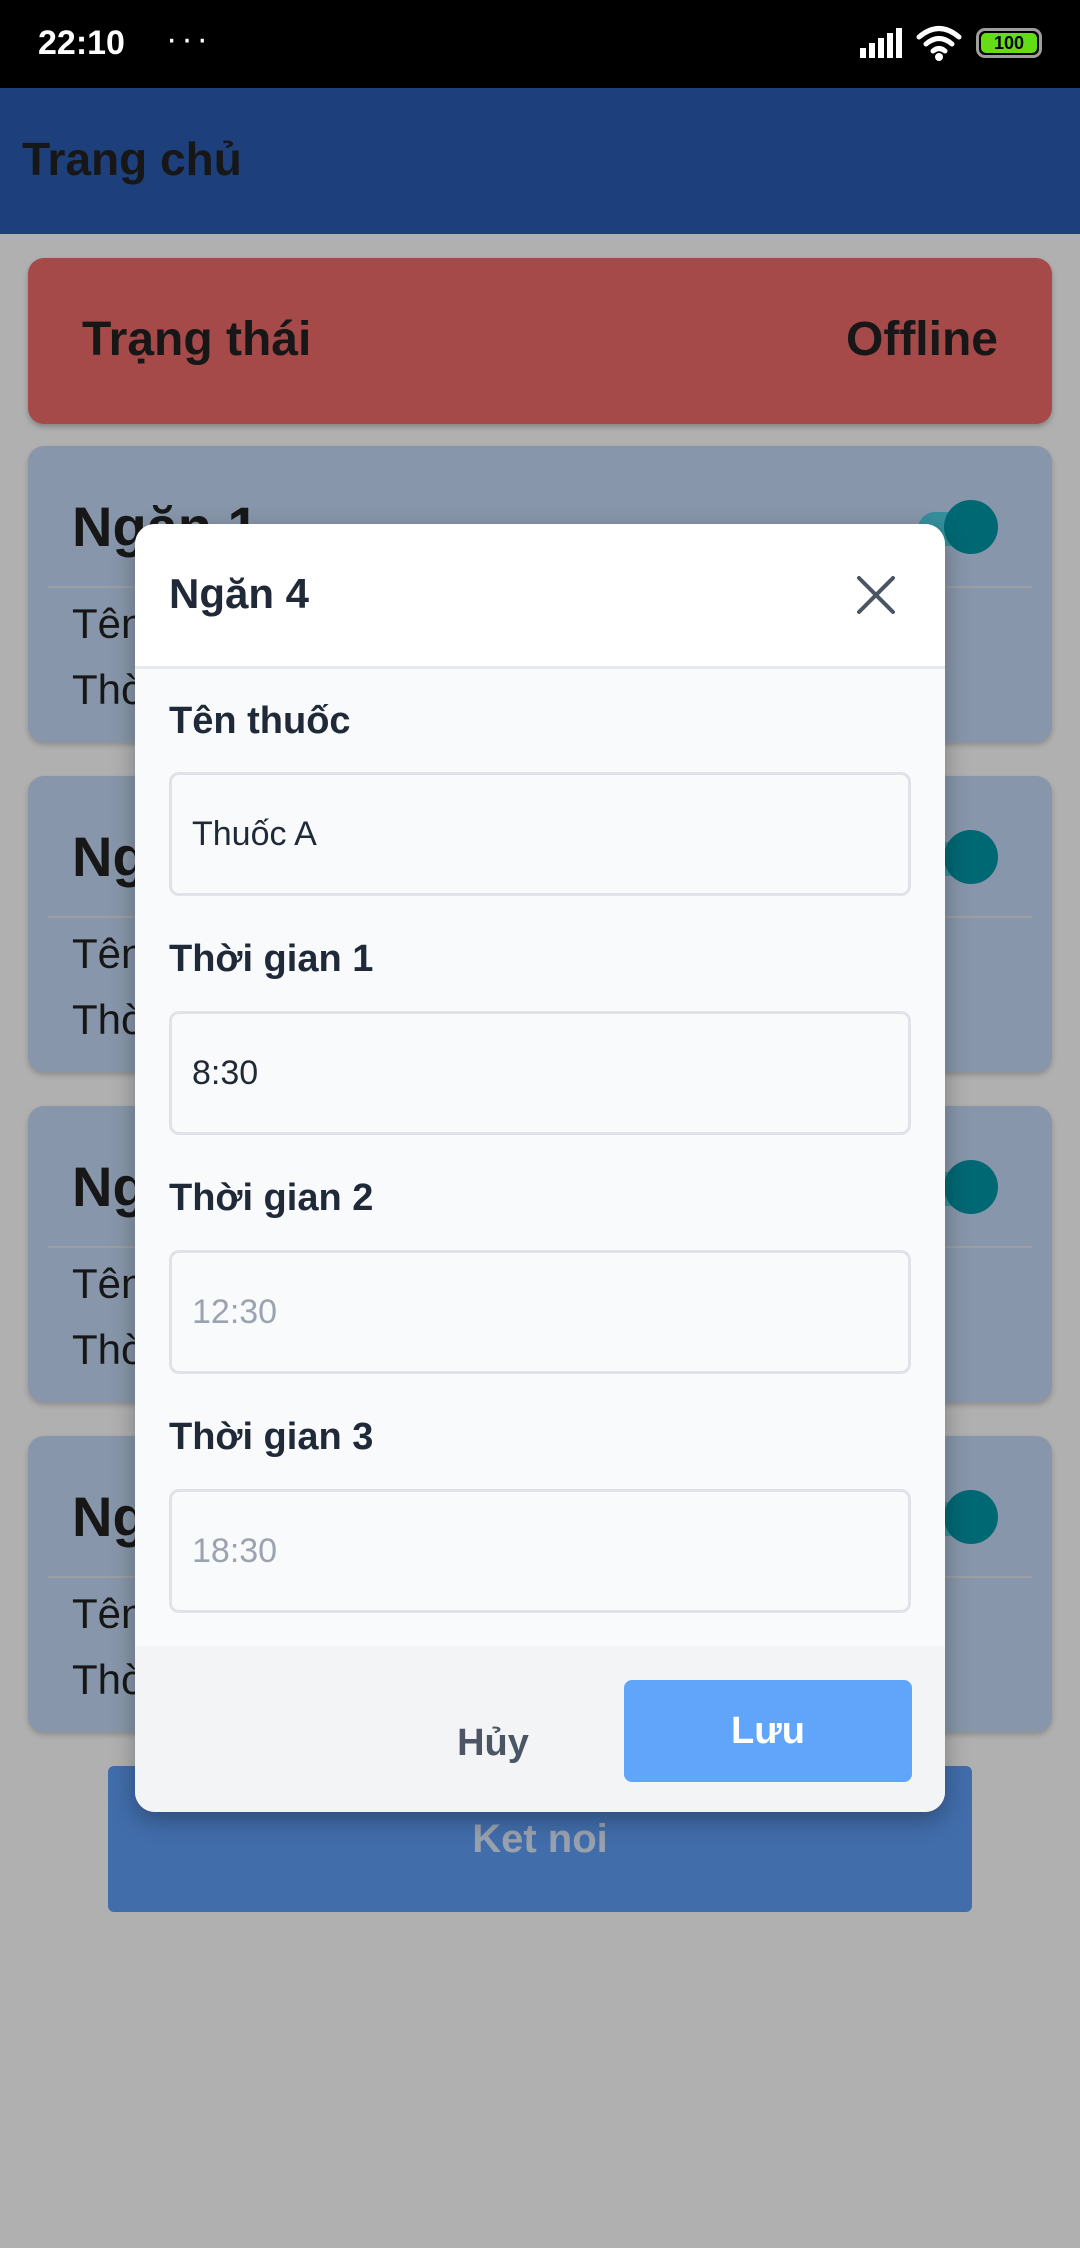 The image size is (1080, 2248). What do you see at coordinates (540, 1312) in the screenshot?
I see `time-2-input` at bounding box center [540, 1312].